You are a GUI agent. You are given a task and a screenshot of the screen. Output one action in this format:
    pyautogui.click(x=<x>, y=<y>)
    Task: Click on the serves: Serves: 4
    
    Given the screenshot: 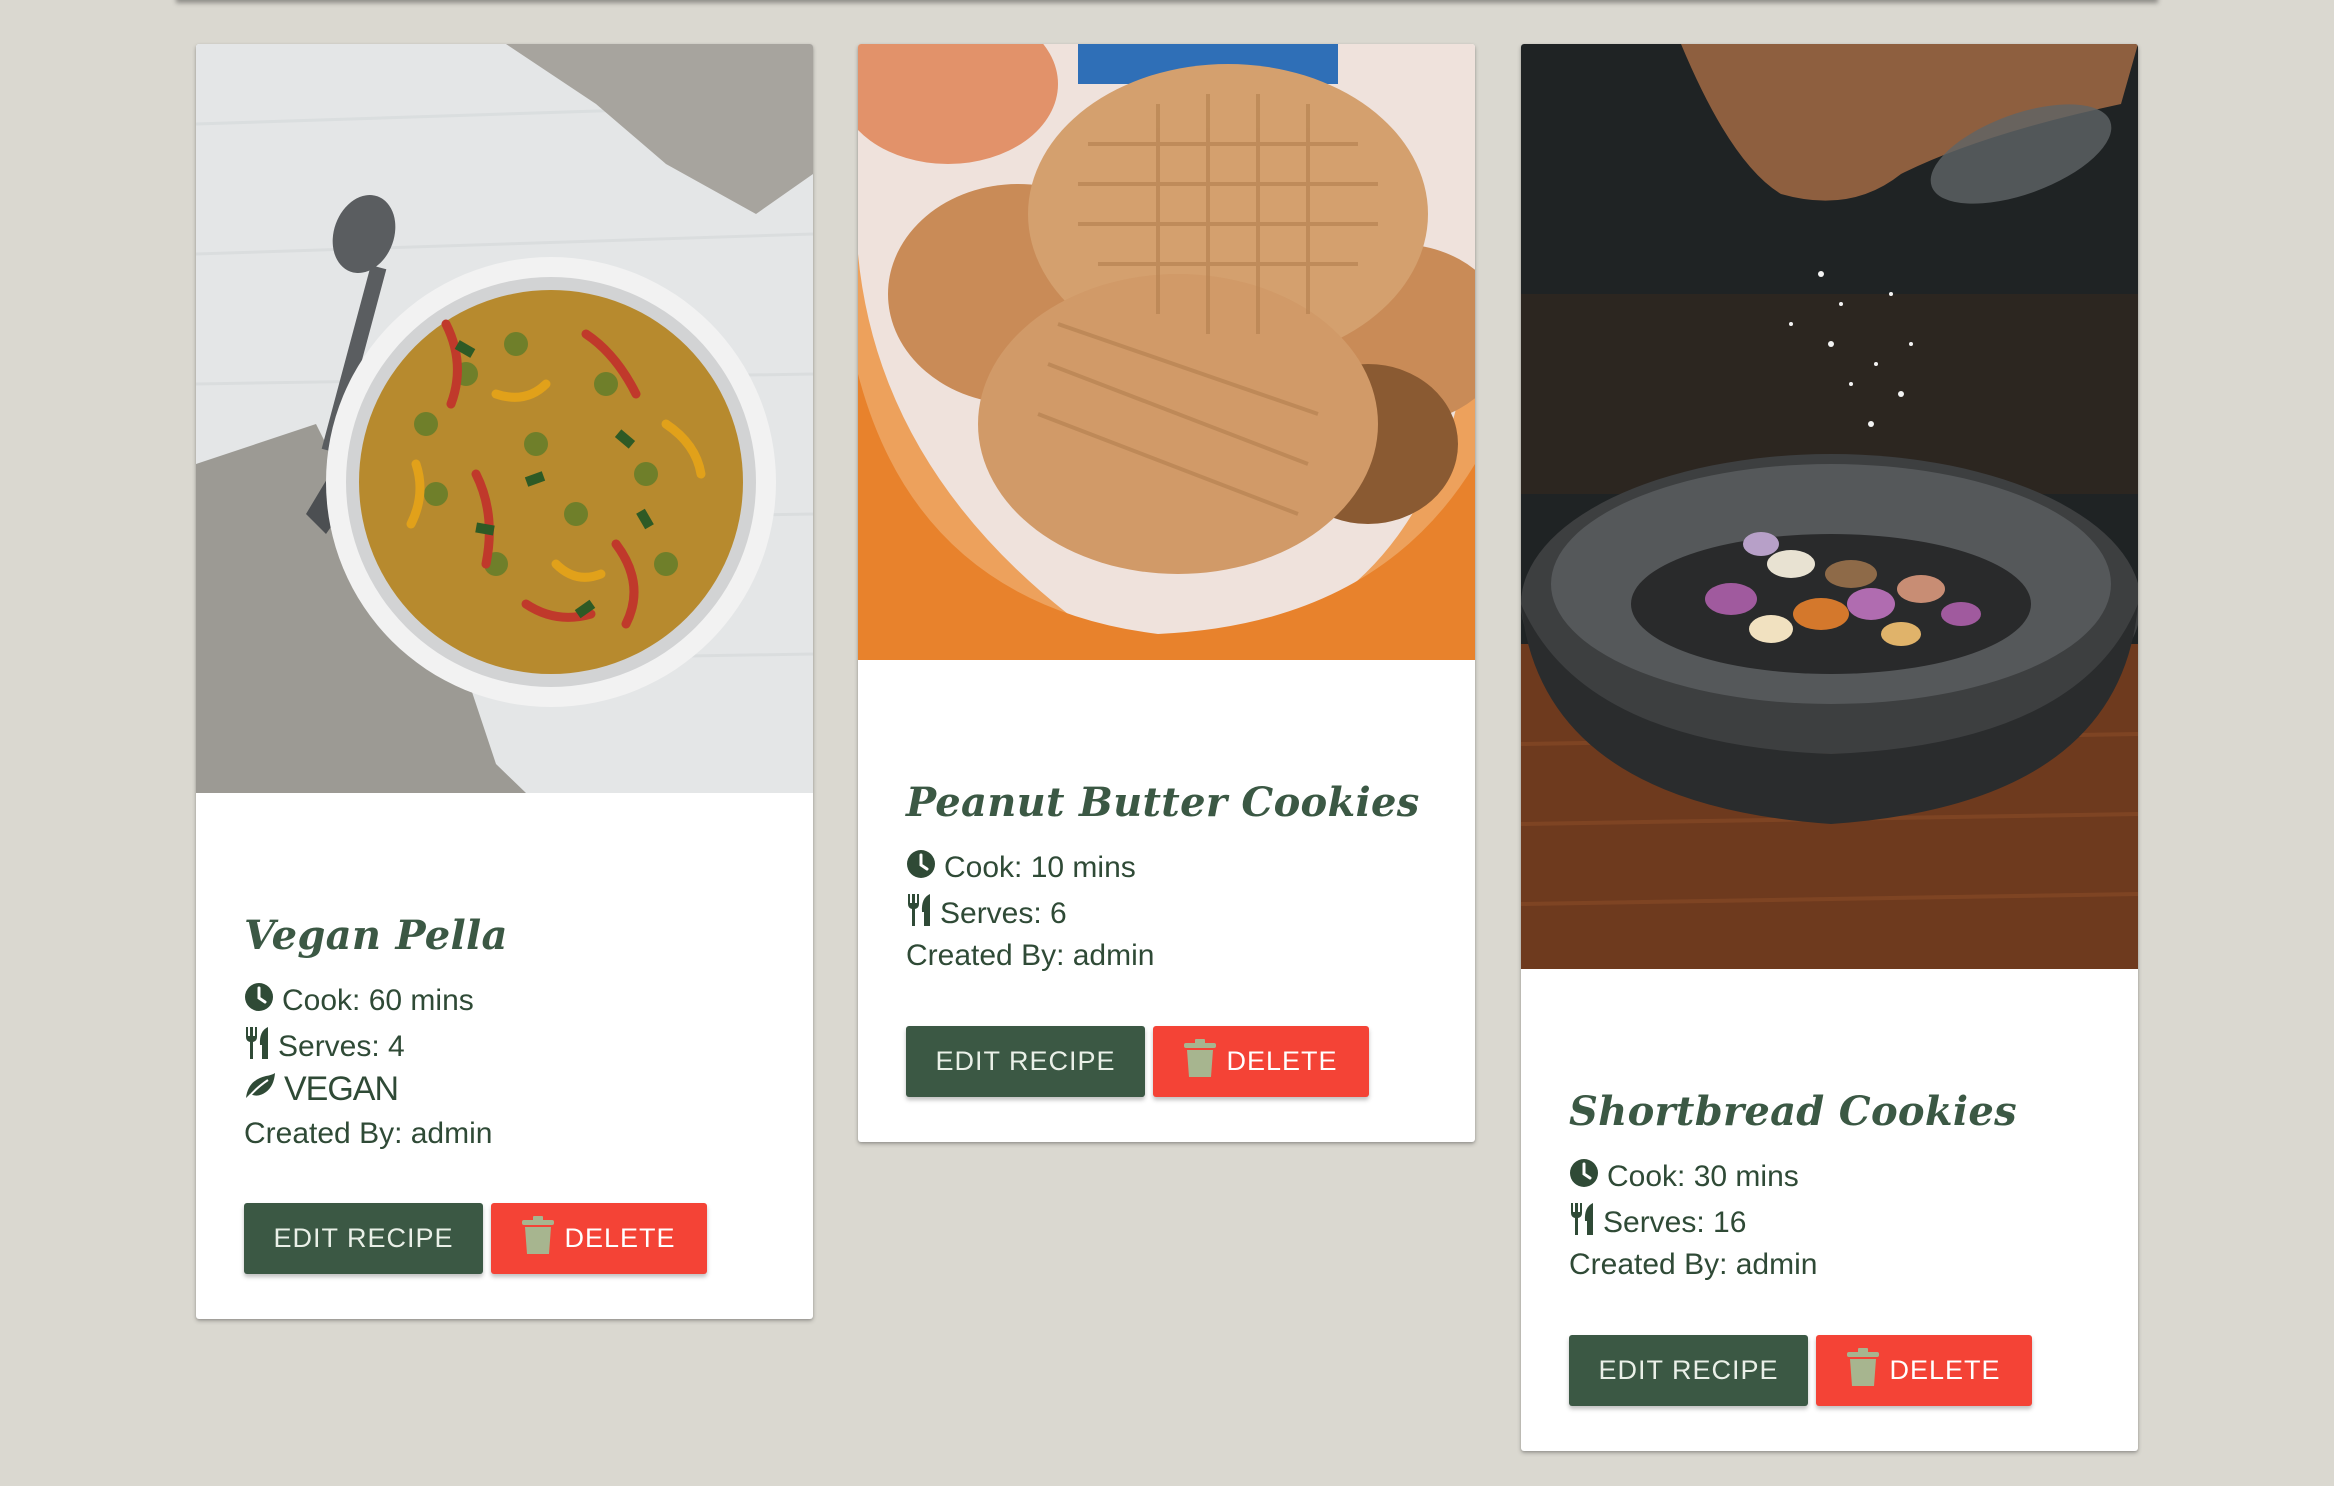 What is the action you would take?
    pyautogui.click(x=324, y=1047)
    